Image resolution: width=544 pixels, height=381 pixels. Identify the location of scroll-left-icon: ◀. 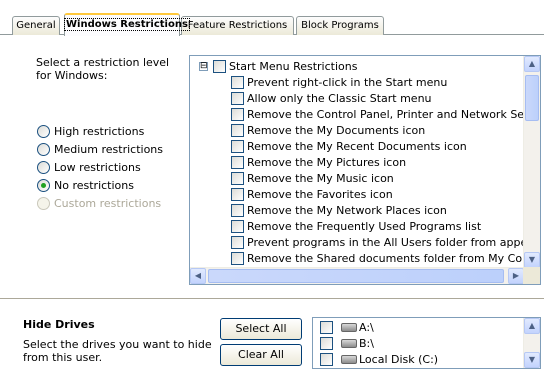
(198, 276).